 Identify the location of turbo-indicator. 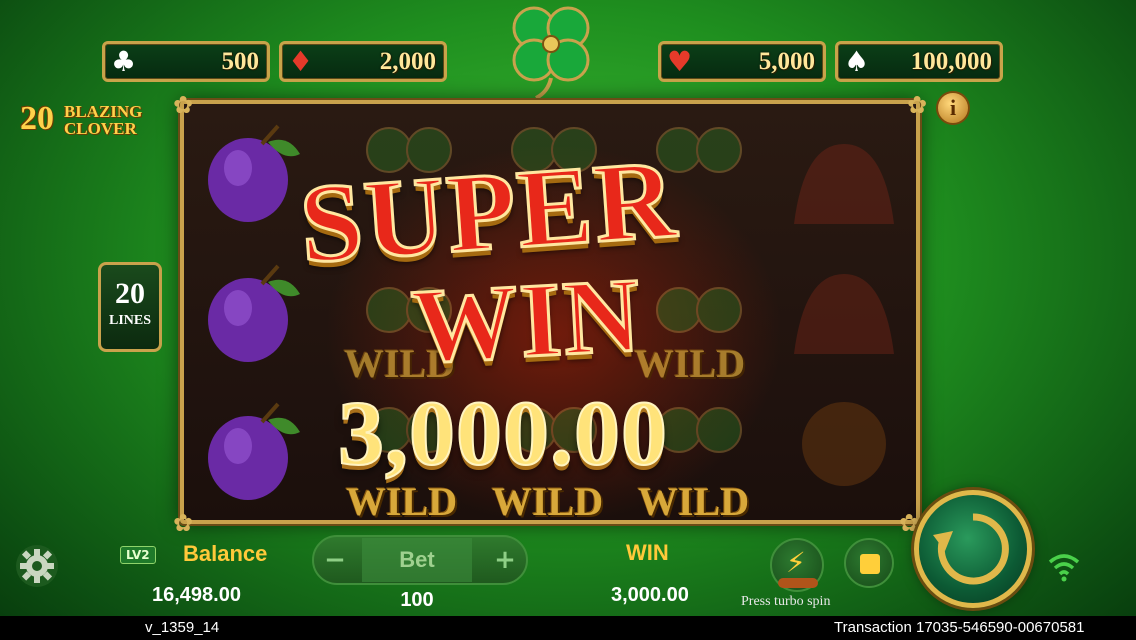
(798, 583).